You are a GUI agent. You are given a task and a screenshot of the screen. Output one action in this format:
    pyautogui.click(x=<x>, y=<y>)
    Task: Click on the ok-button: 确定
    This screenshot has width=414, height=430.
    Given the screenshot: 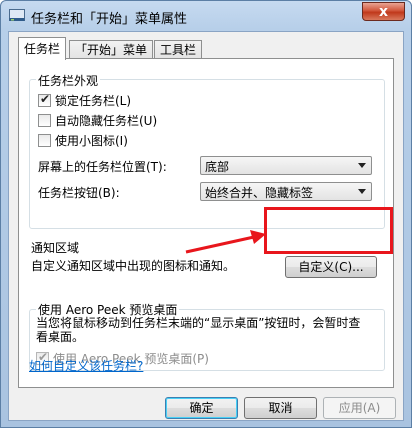 What is the action you would take?
    pyautogui.click(x=201, y=408)
    